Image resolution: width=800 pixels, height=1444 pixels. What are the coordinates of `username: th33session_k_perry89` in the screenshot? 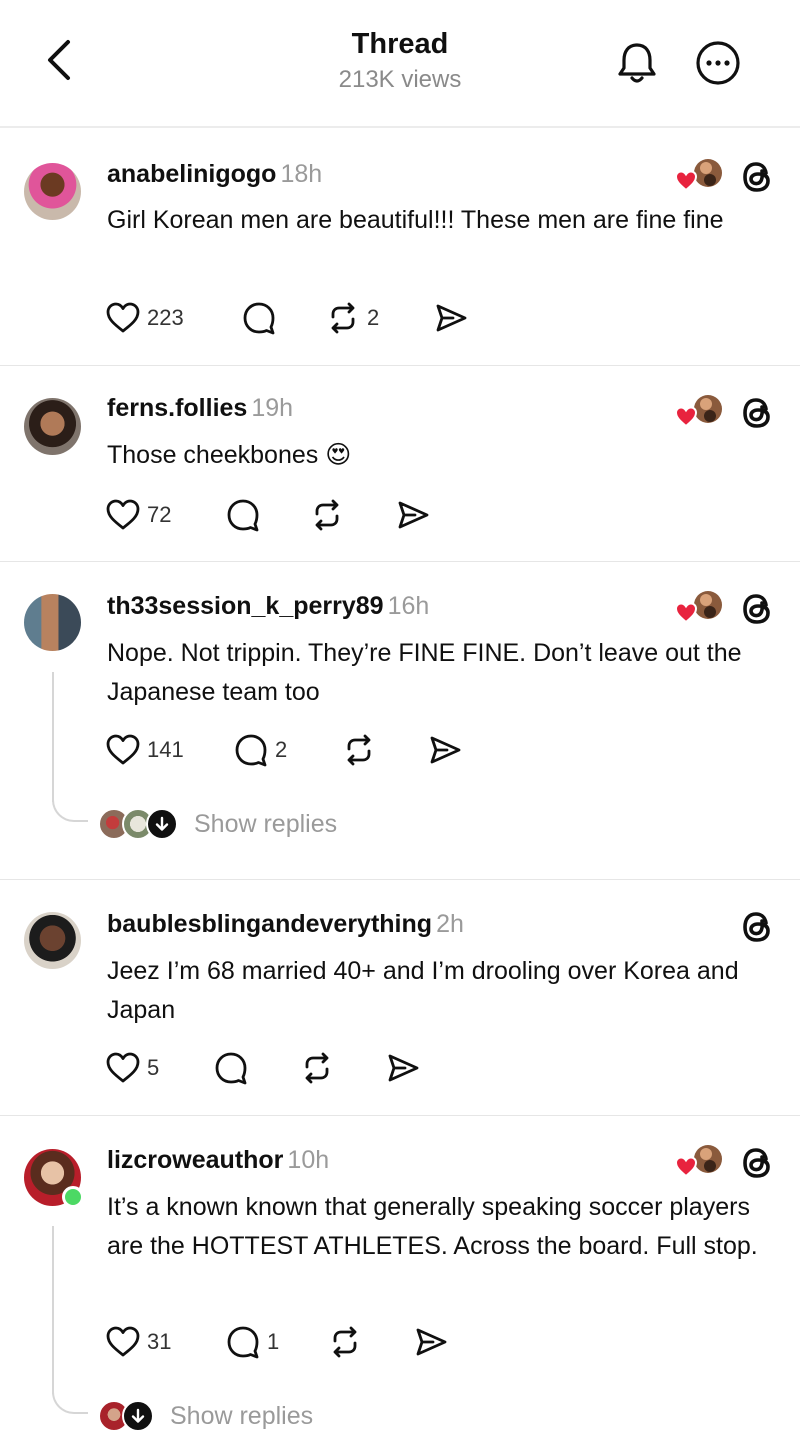 It's located at (245, 606).